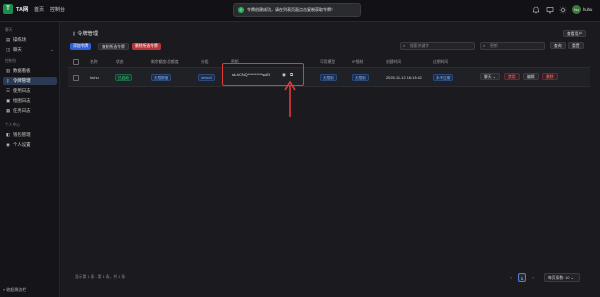 The height and width of the screenshot is (297, 600). Describe the element at coordinates (39, 9) in the screenshot. I see `nav-home: 首页` at that location.